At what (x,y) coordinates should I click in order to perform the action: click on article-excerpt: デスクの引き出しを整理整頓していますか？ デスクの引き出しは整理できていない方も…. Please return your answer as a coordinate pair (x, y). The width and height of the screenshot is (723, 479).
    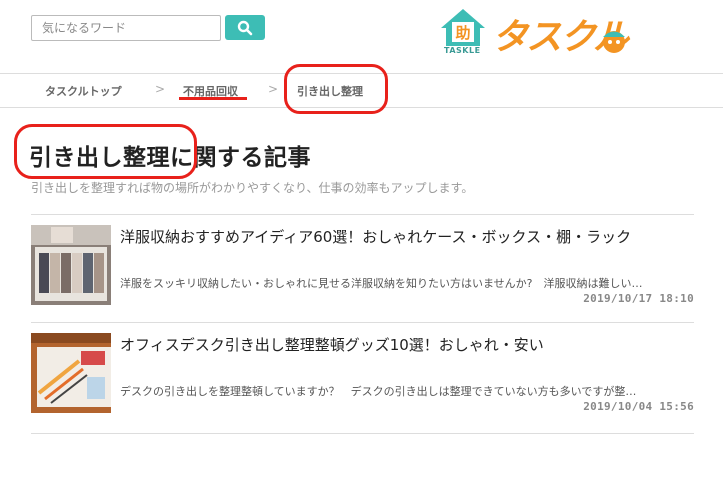
    Looking at the image, I should click on (378, 391).